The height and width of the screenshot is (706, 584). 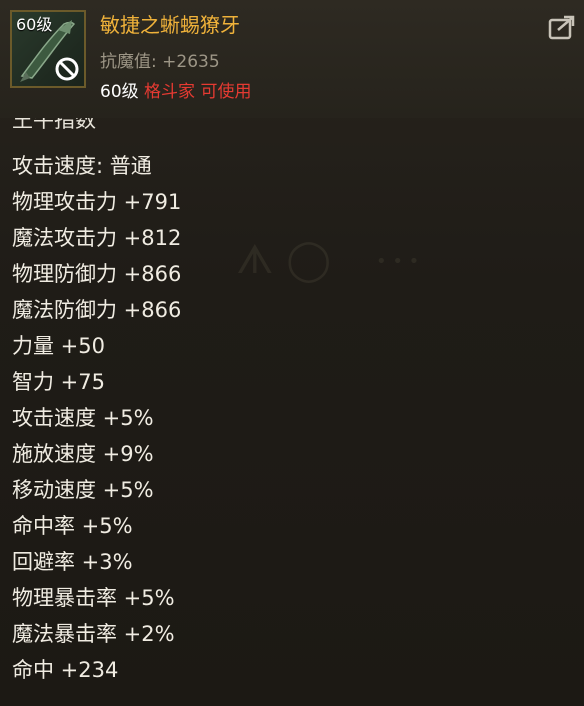 I want to click on stat-line: 命中 +234, so click(x=65, y=670).